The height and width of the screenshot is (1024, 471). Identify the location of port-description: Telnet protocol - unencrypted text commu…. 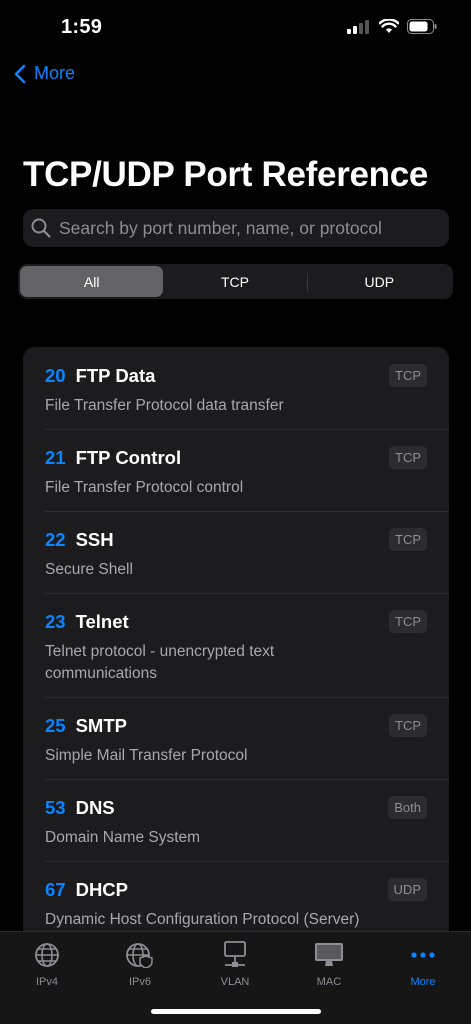
(160, 662).